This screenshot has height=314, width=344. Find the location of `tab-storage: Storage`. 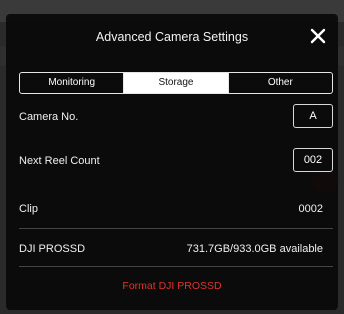

tab-storage: Storage is located at coordinates (176, 83).